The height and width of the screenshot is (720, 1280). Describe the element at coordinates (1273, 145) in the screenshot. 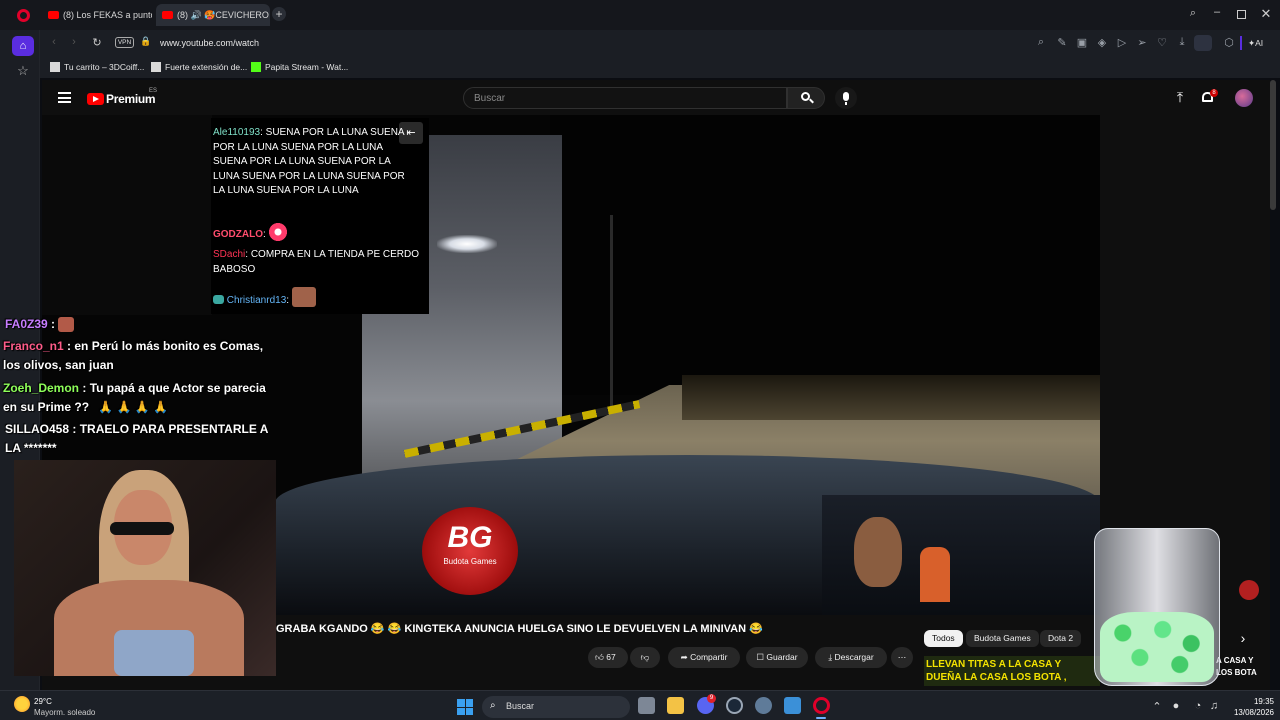

I see `page-scrollbar` at that location.